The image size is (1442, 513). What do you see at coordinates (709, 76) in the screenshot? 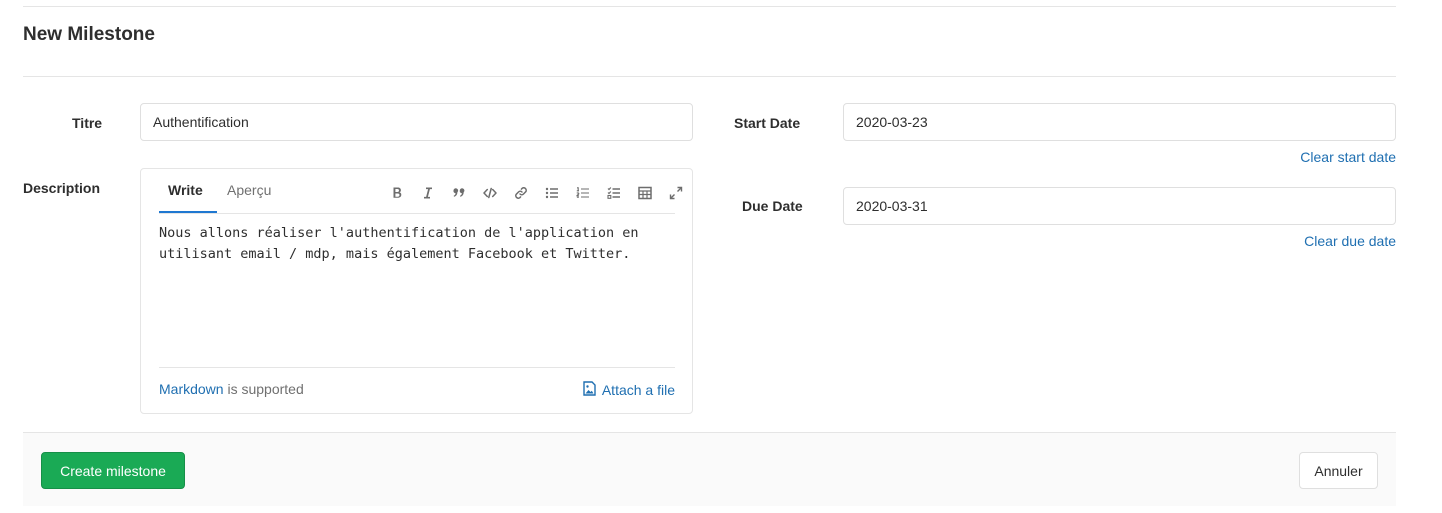
I see `title-divider` at bounding box center [709, 76].